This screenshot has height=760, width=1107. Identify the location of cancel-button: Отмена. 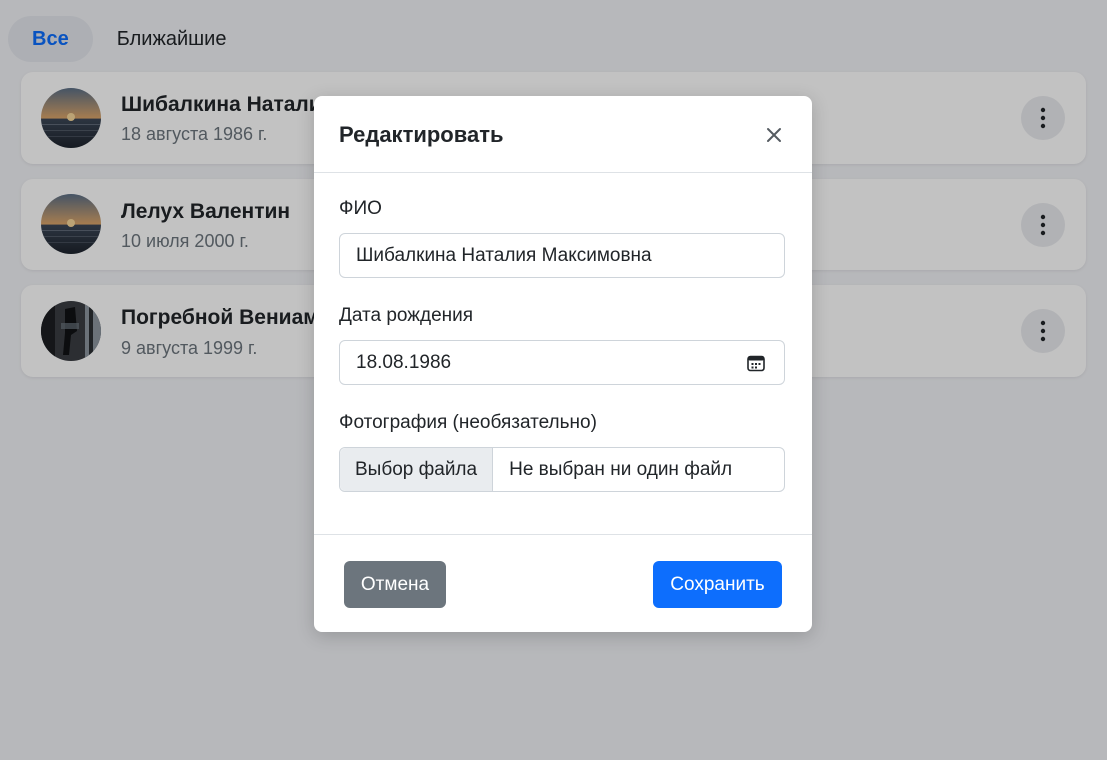
(395, 584).